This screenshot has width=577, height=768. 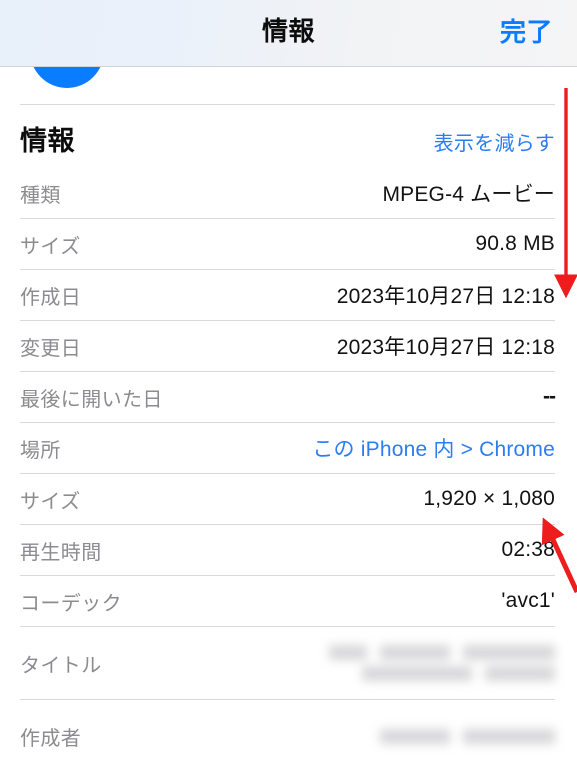 I want to click on info-row-label: 再生時間, so click(x=61, y=552).